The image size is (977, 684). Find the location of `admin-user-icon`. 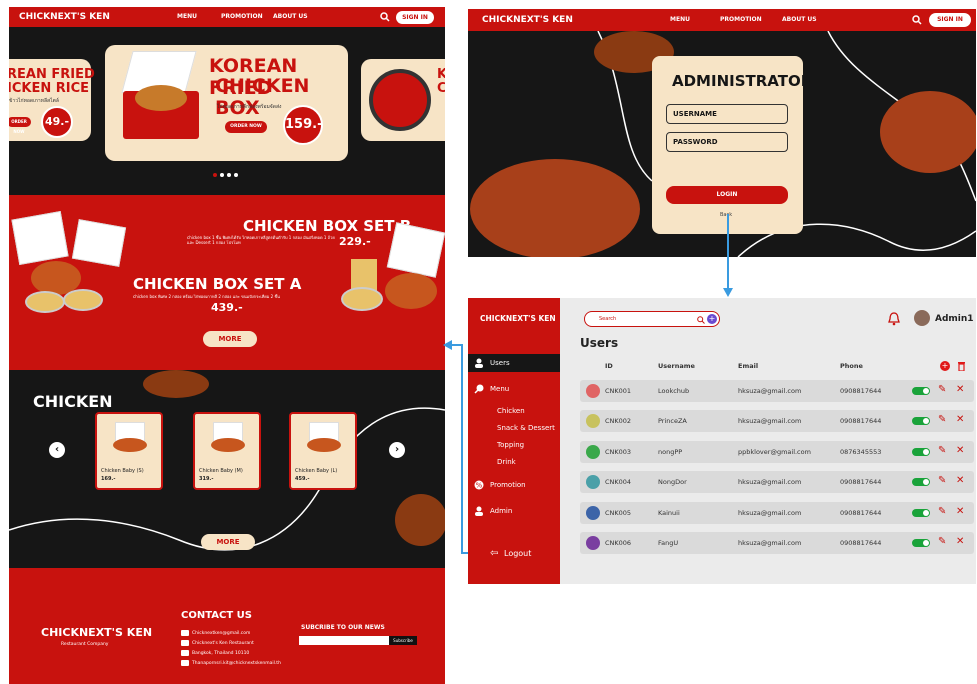

admin-user-icon is located at coordinates (479, 511).